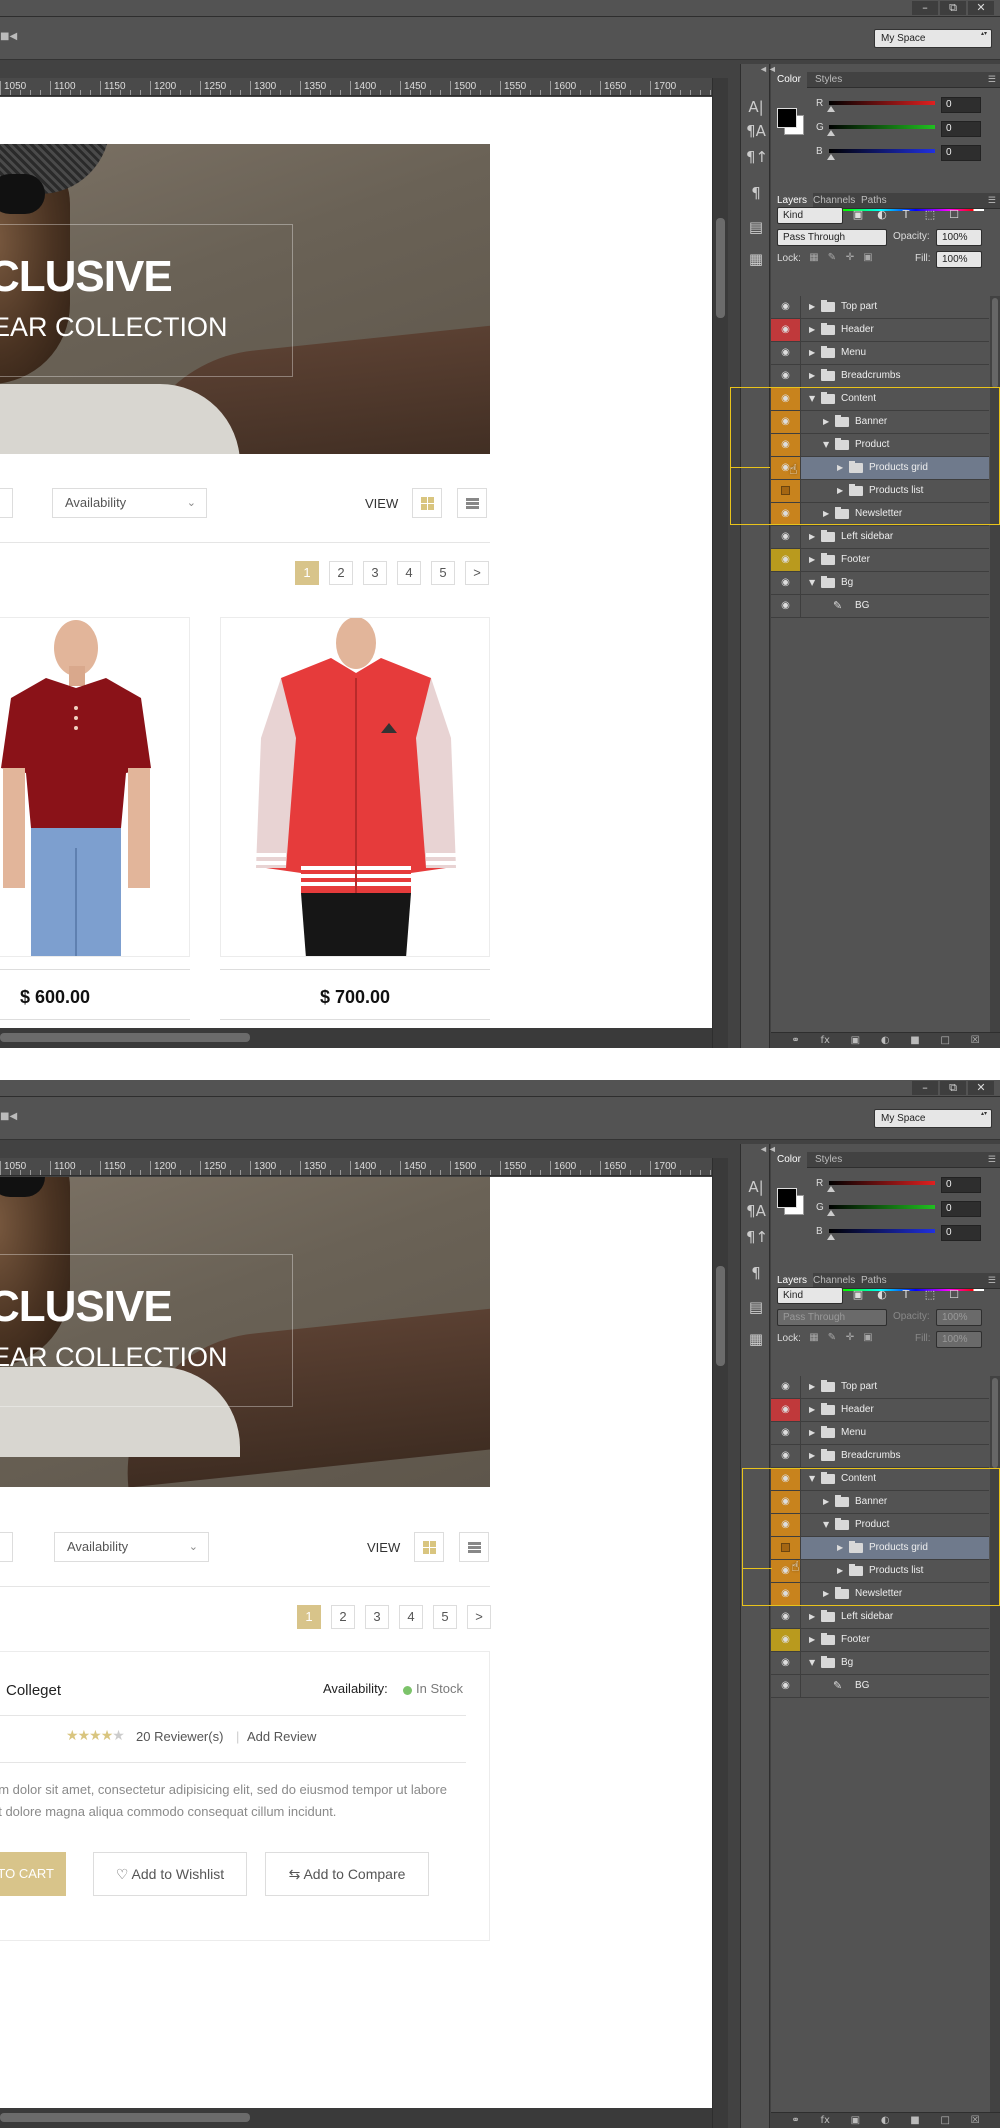 The height and width of the screenshot is (2128, 1000). I want to click on lock-pixels-icon: ▦, so click(814, 258).